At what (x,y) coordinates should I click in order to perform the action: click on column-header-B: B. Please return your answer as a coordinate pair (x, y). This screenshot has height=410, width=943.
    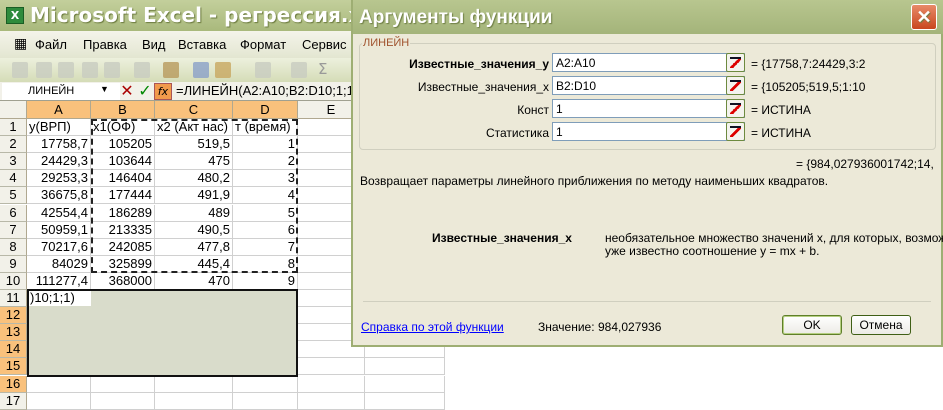
    Looking at the image, I should click on (123, 110).